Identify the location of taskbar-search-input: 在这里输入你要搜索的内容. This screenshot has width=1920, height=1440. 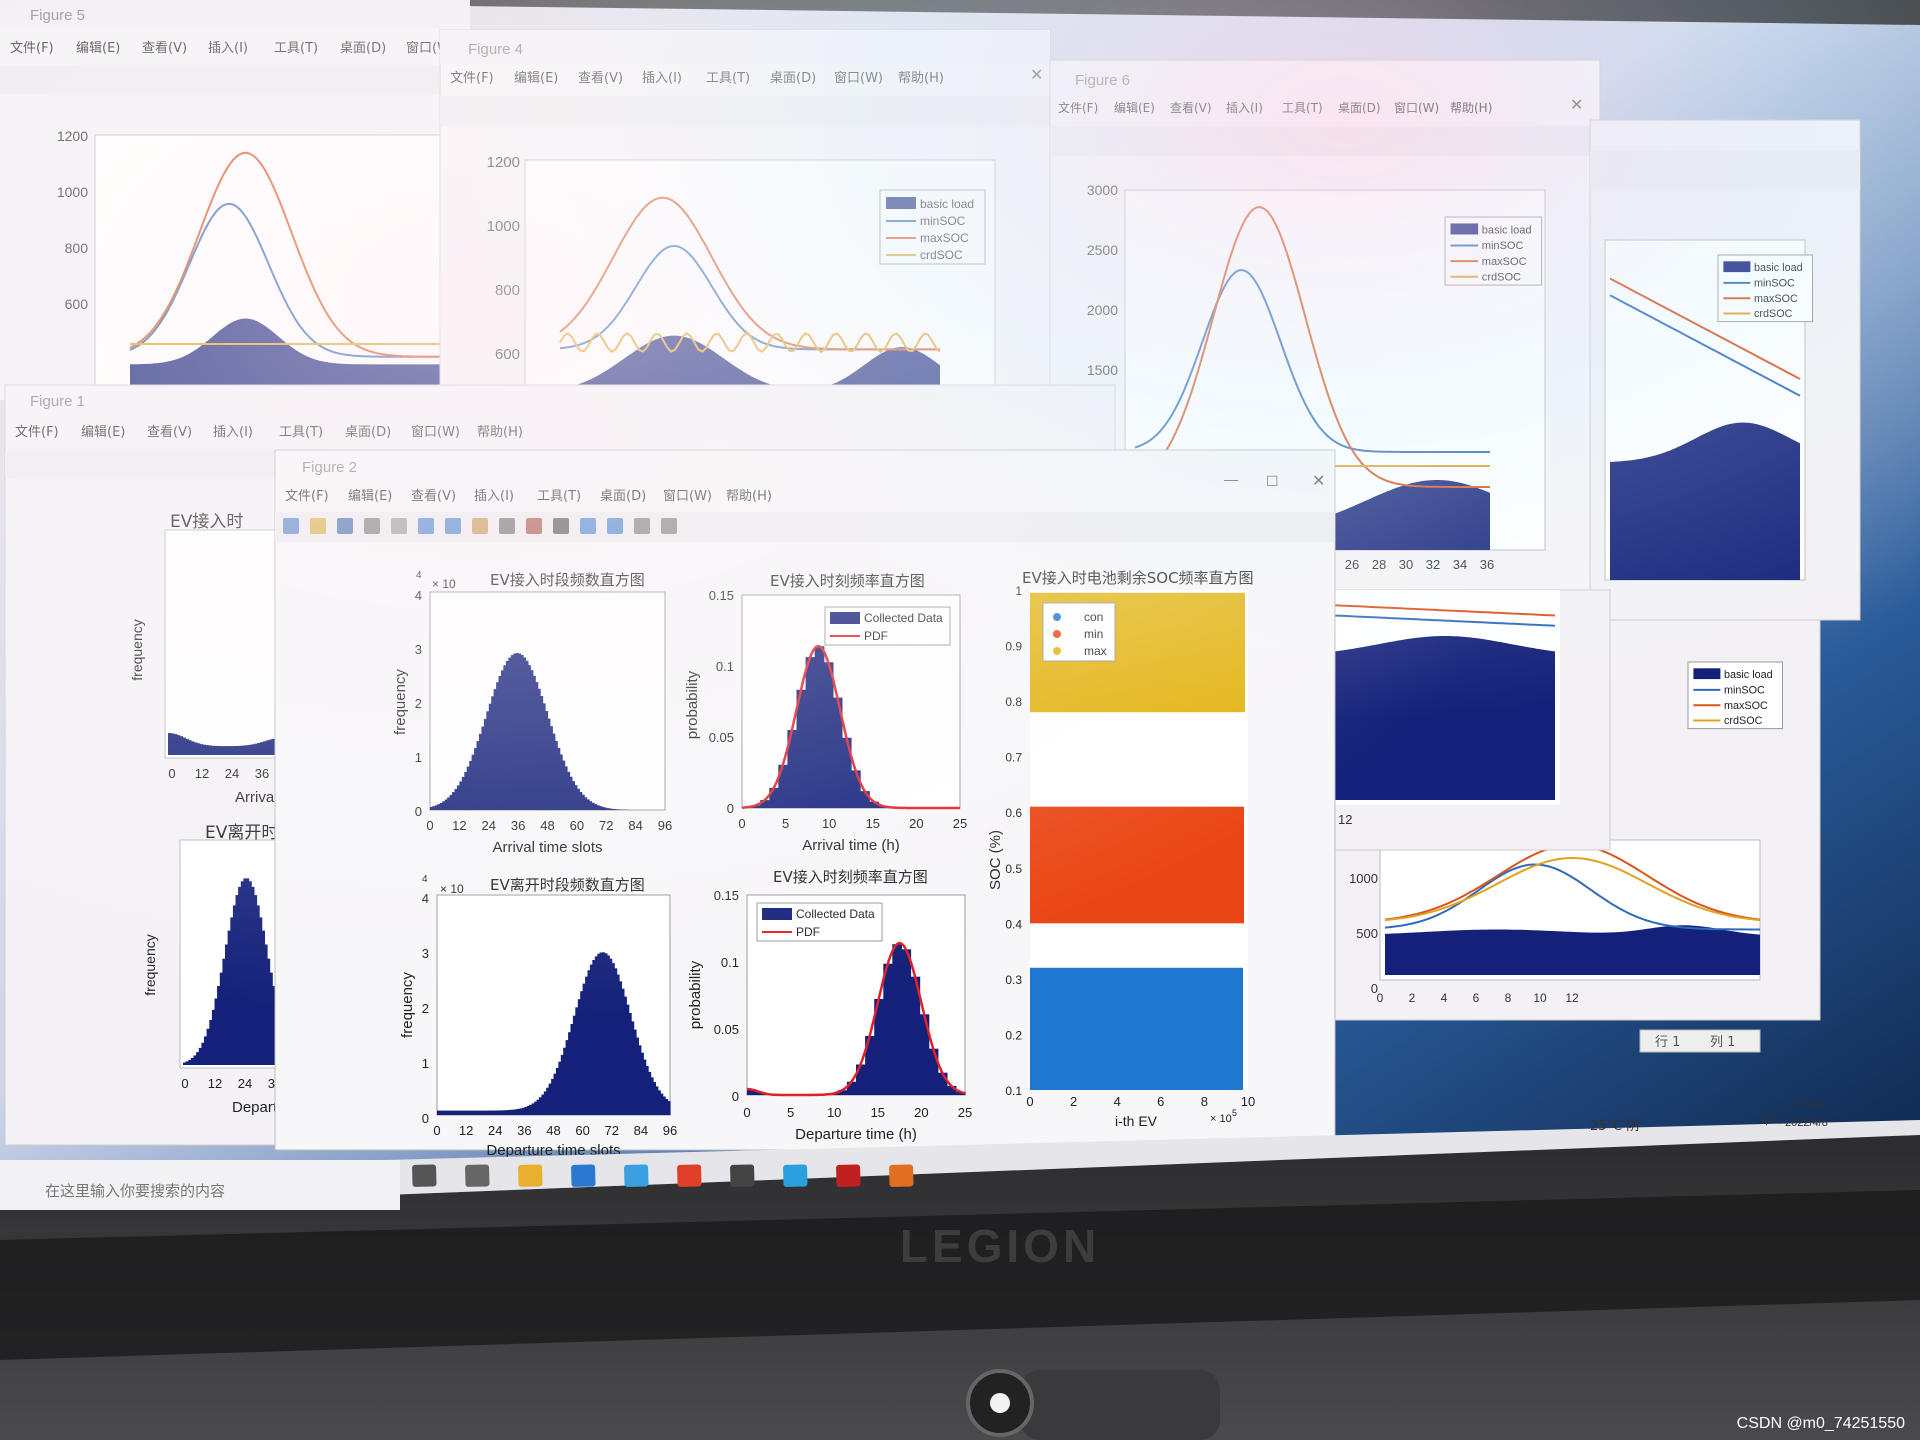
(135, 1191).